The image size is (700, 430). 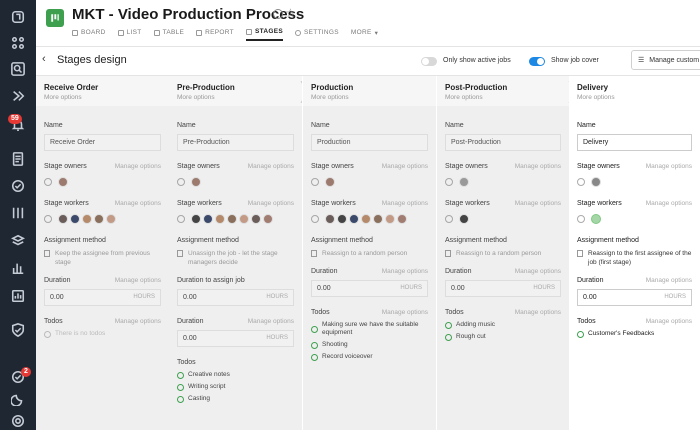 I want to click on tab-settings: SETTINGS, so click(x=317, y=34).